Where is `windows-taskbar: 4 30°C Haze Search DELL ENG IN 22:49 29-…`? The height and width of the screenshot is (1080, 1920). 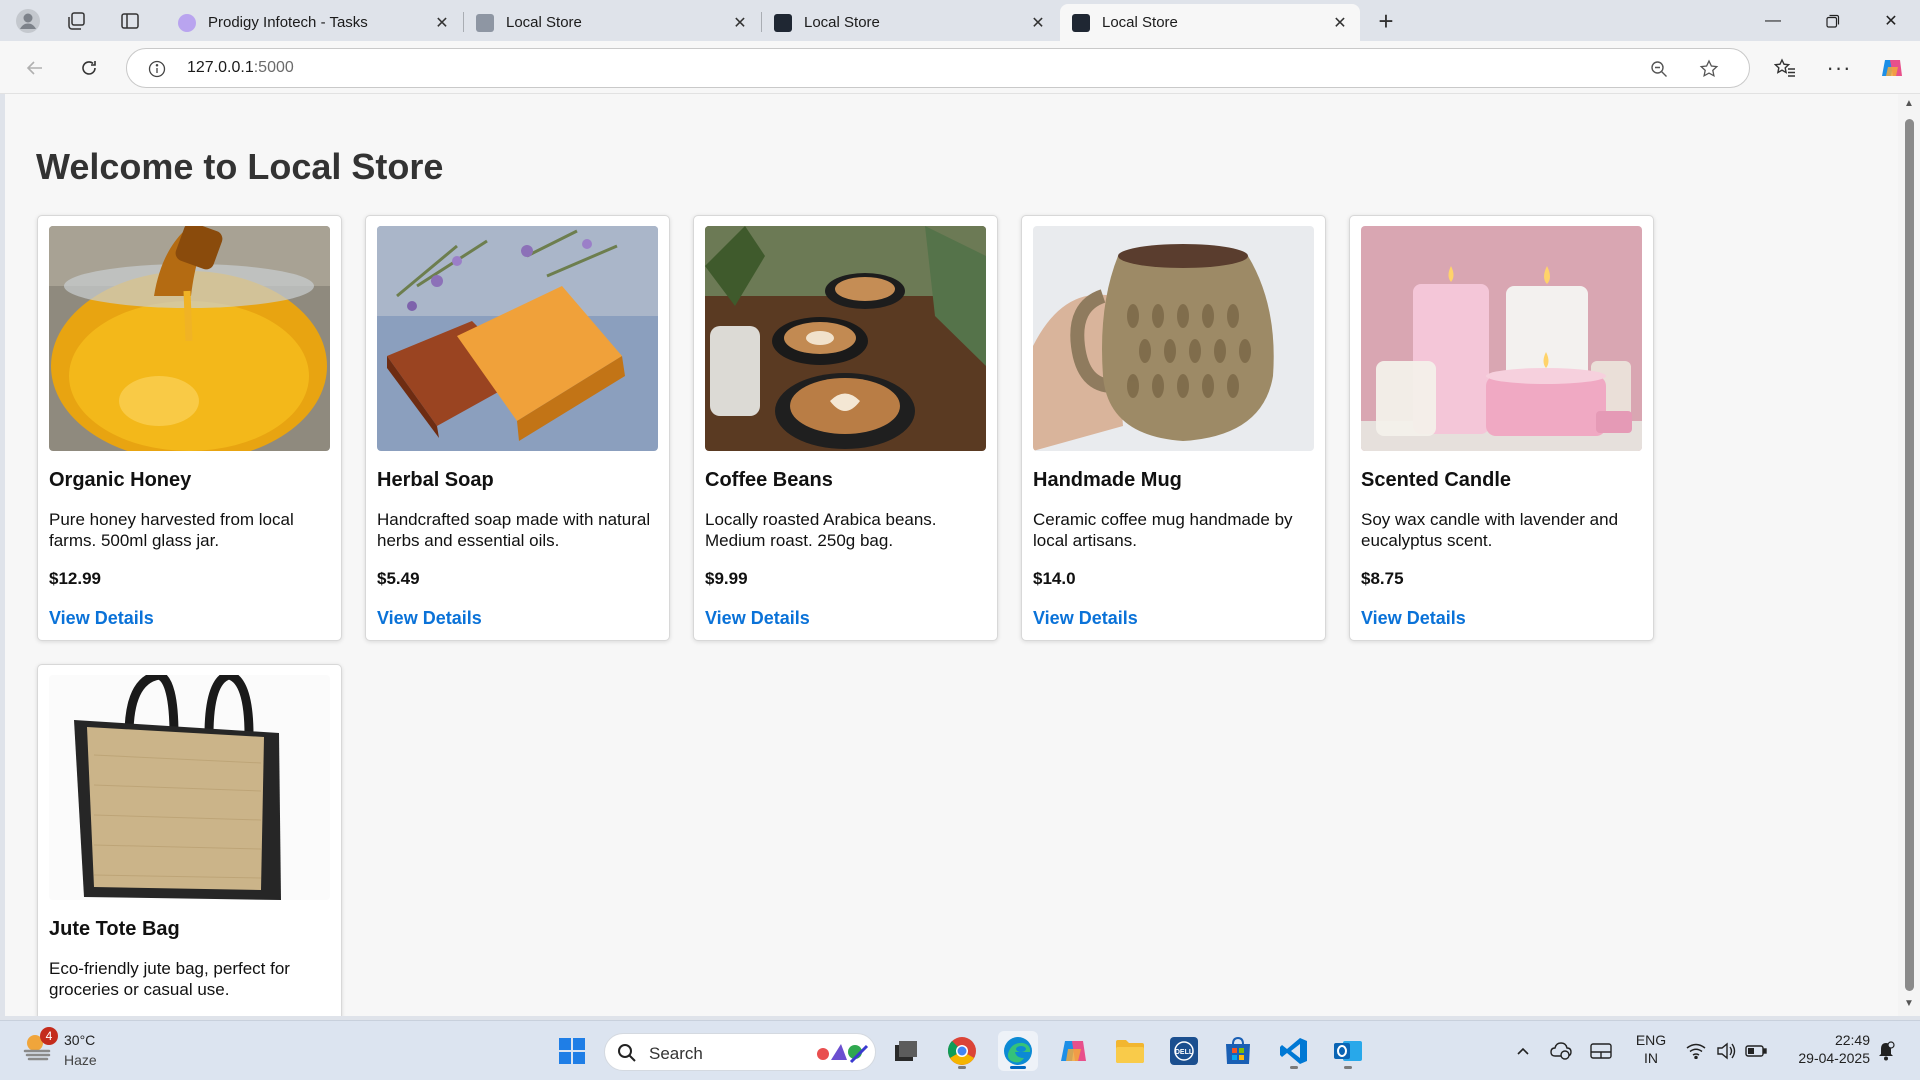 windows-taskbar: 4 30°C Haze Search DELL ENG IN 22:49 29-… is located at coordinates (960, 1050).